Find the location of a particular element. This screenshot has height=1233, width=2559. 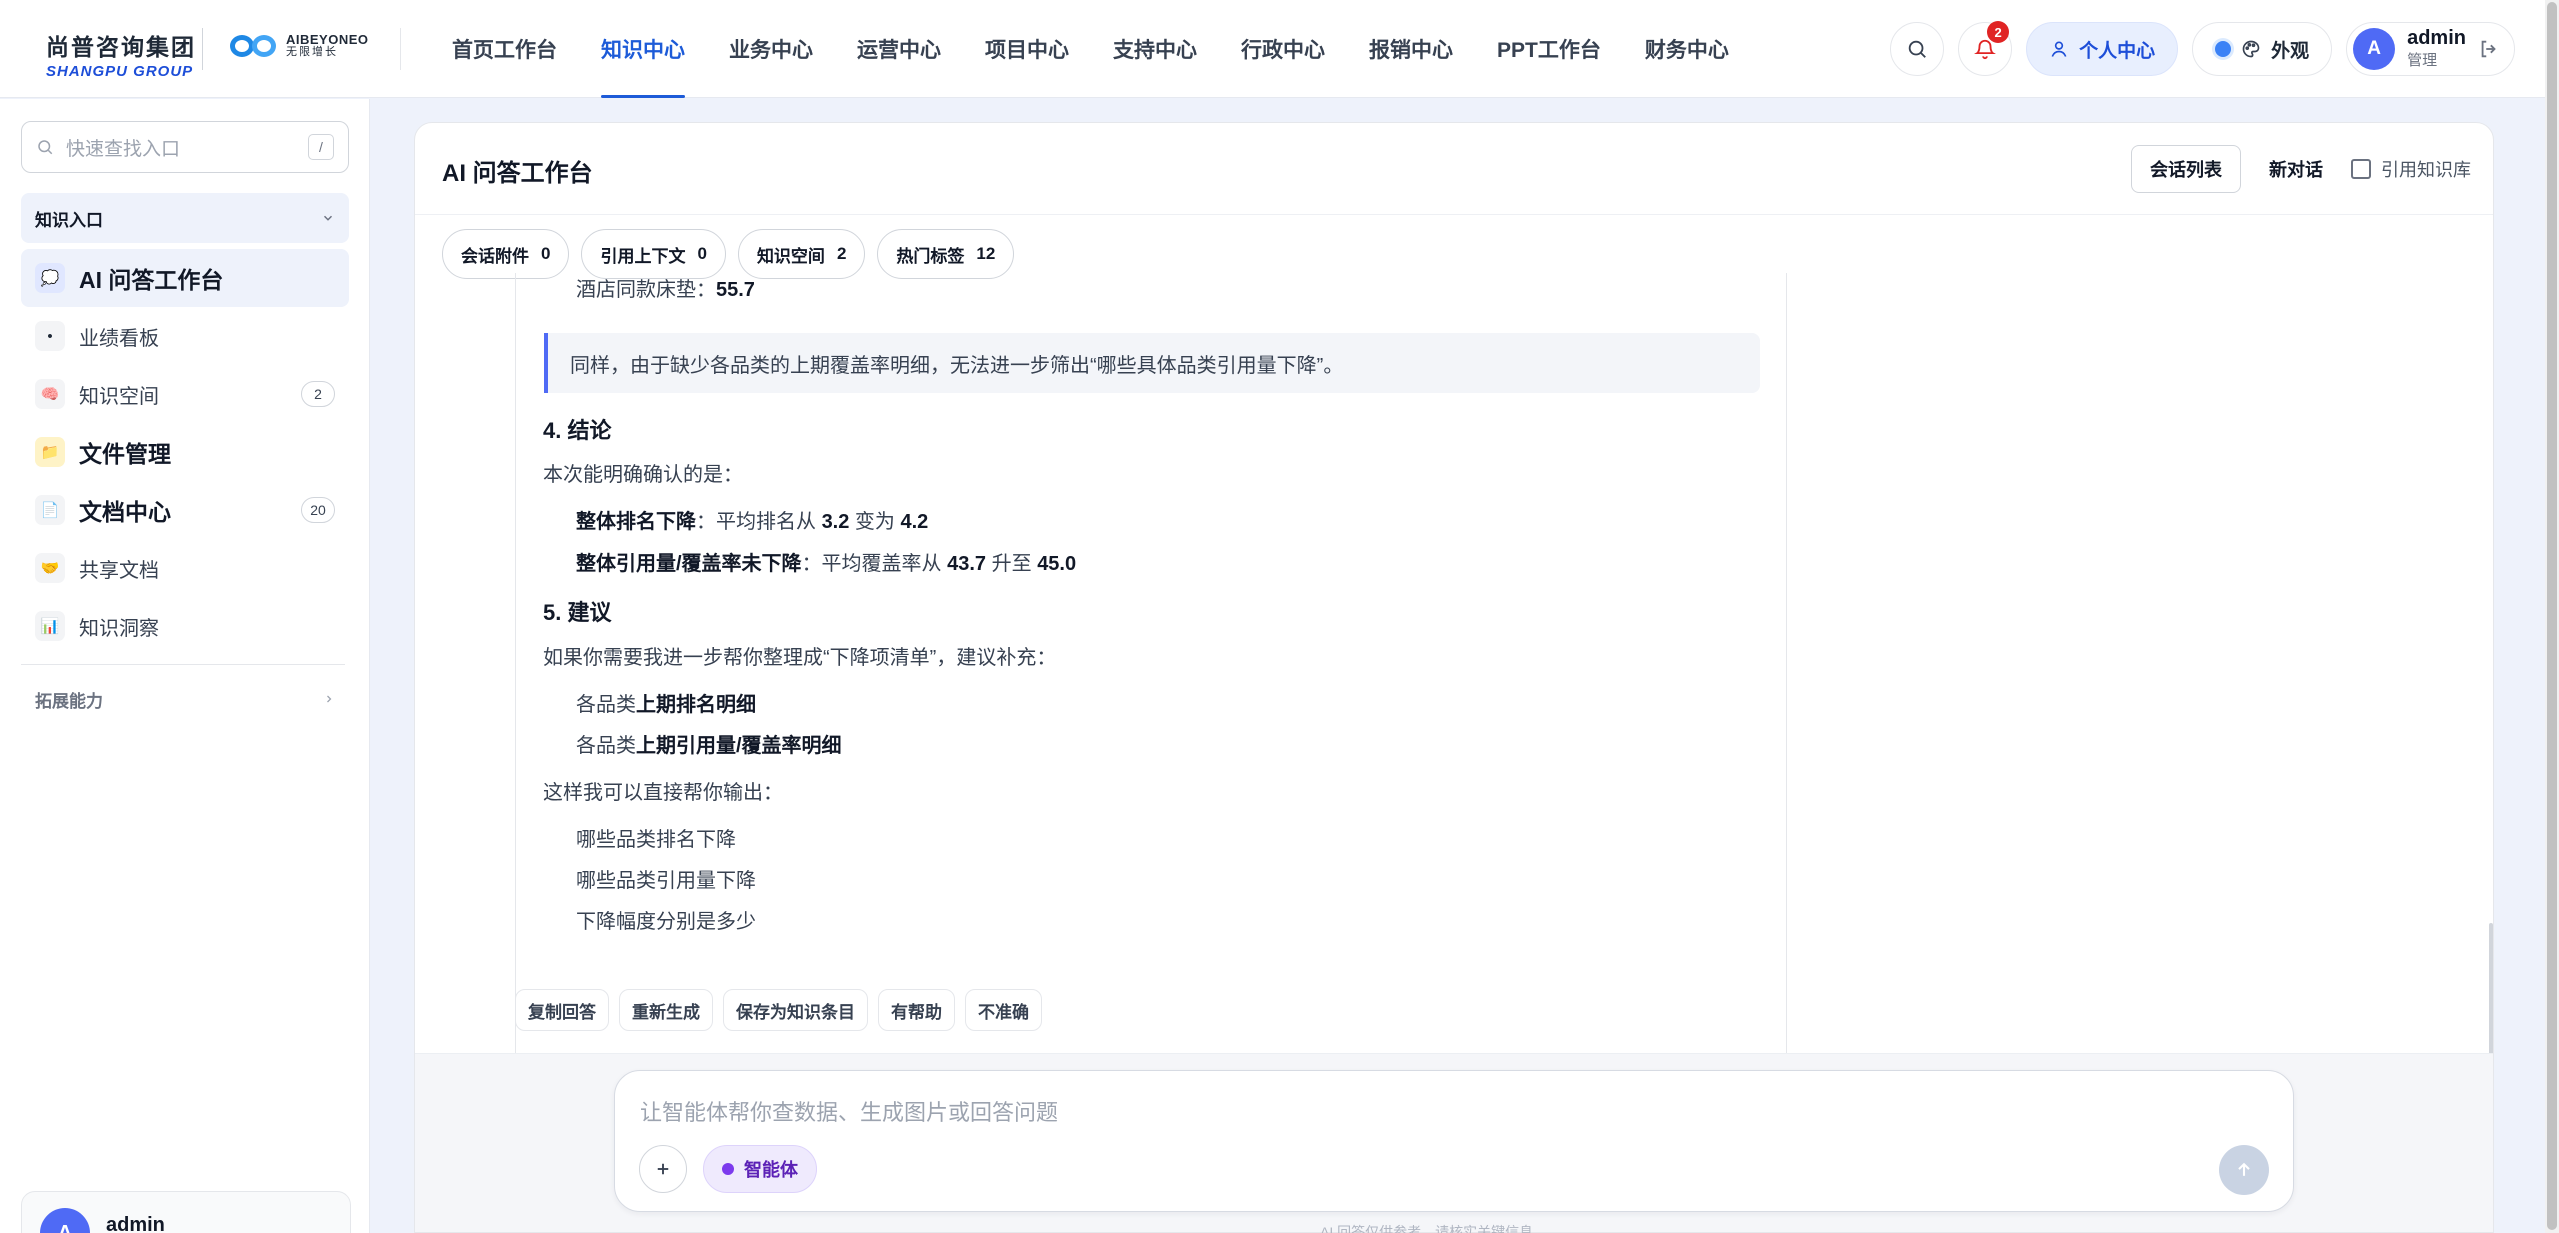

answer-text: ：平均排名从 is located at coordinates (759, 522).